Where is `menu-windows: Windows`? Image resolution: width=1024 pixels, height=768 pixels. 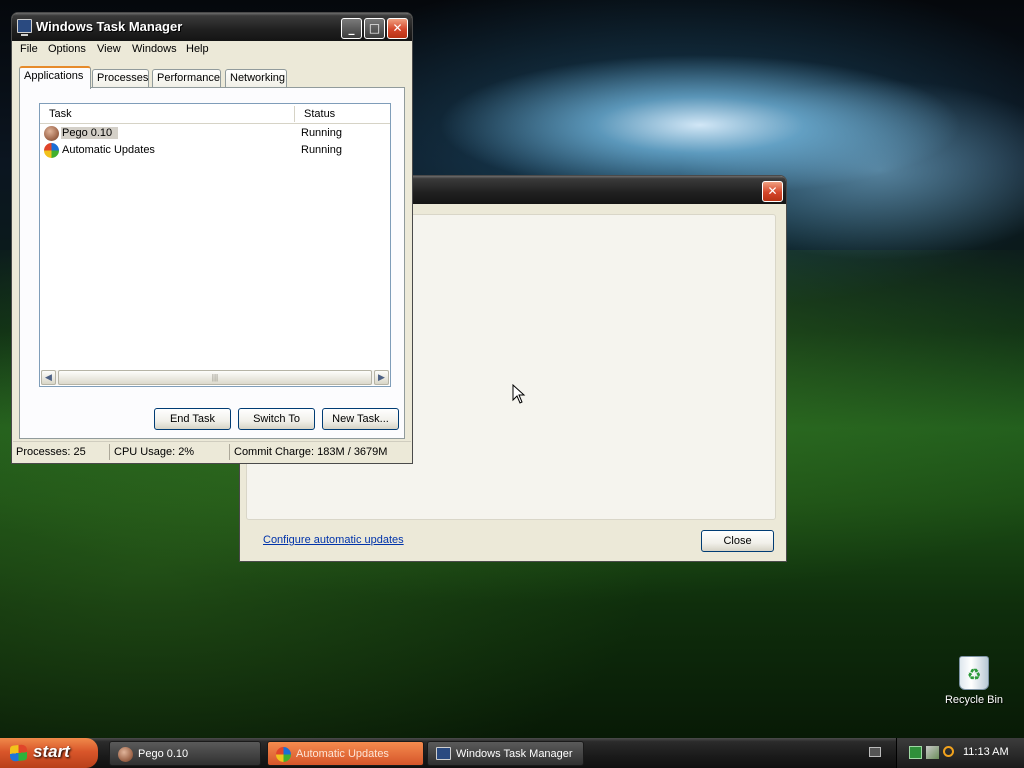
menu-windows: Windows is located at coordinates (154, 49).